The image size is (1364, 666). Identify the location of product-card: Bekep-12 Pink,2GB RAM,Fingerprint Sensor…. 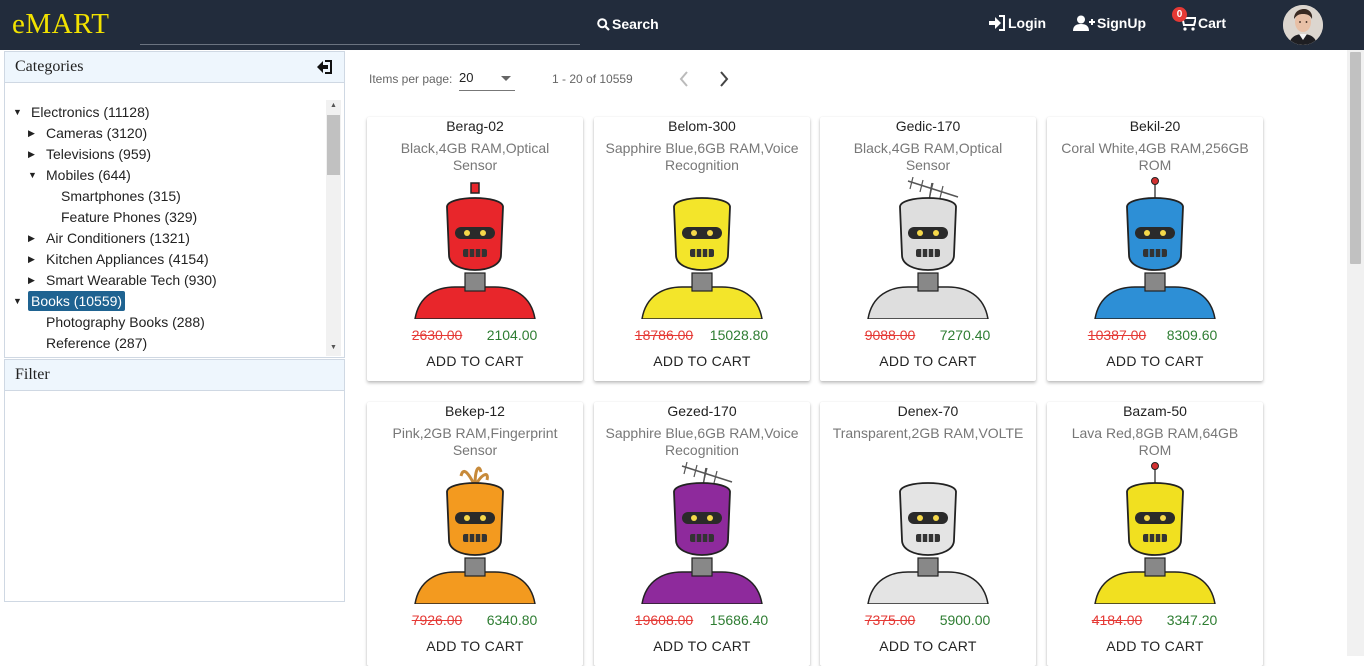
(475, 534).